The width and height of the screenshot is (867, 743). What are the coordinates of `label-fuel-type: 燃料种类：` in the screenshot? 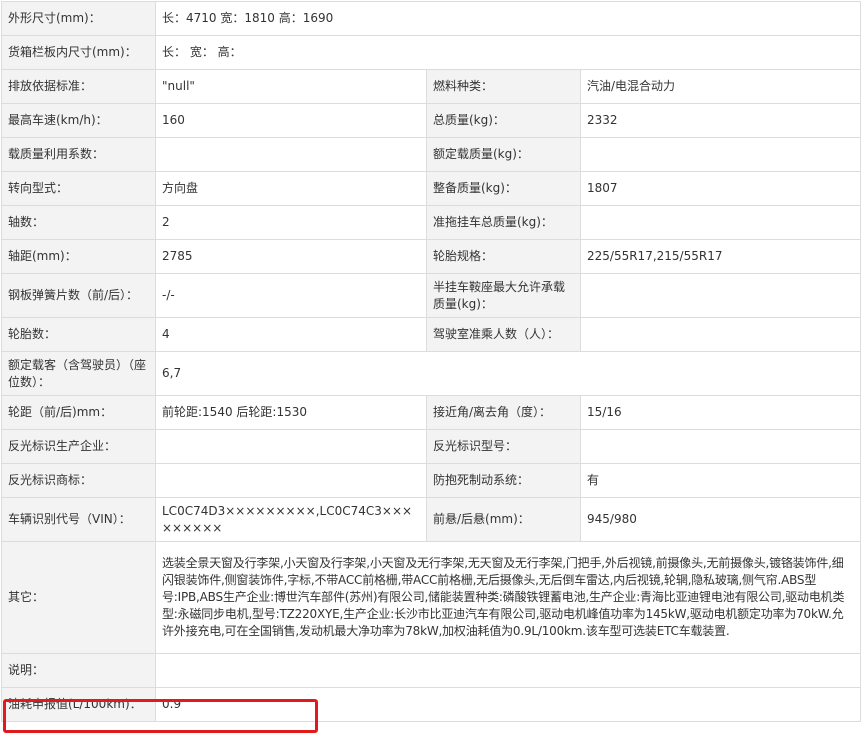 It's located at (503, 86).